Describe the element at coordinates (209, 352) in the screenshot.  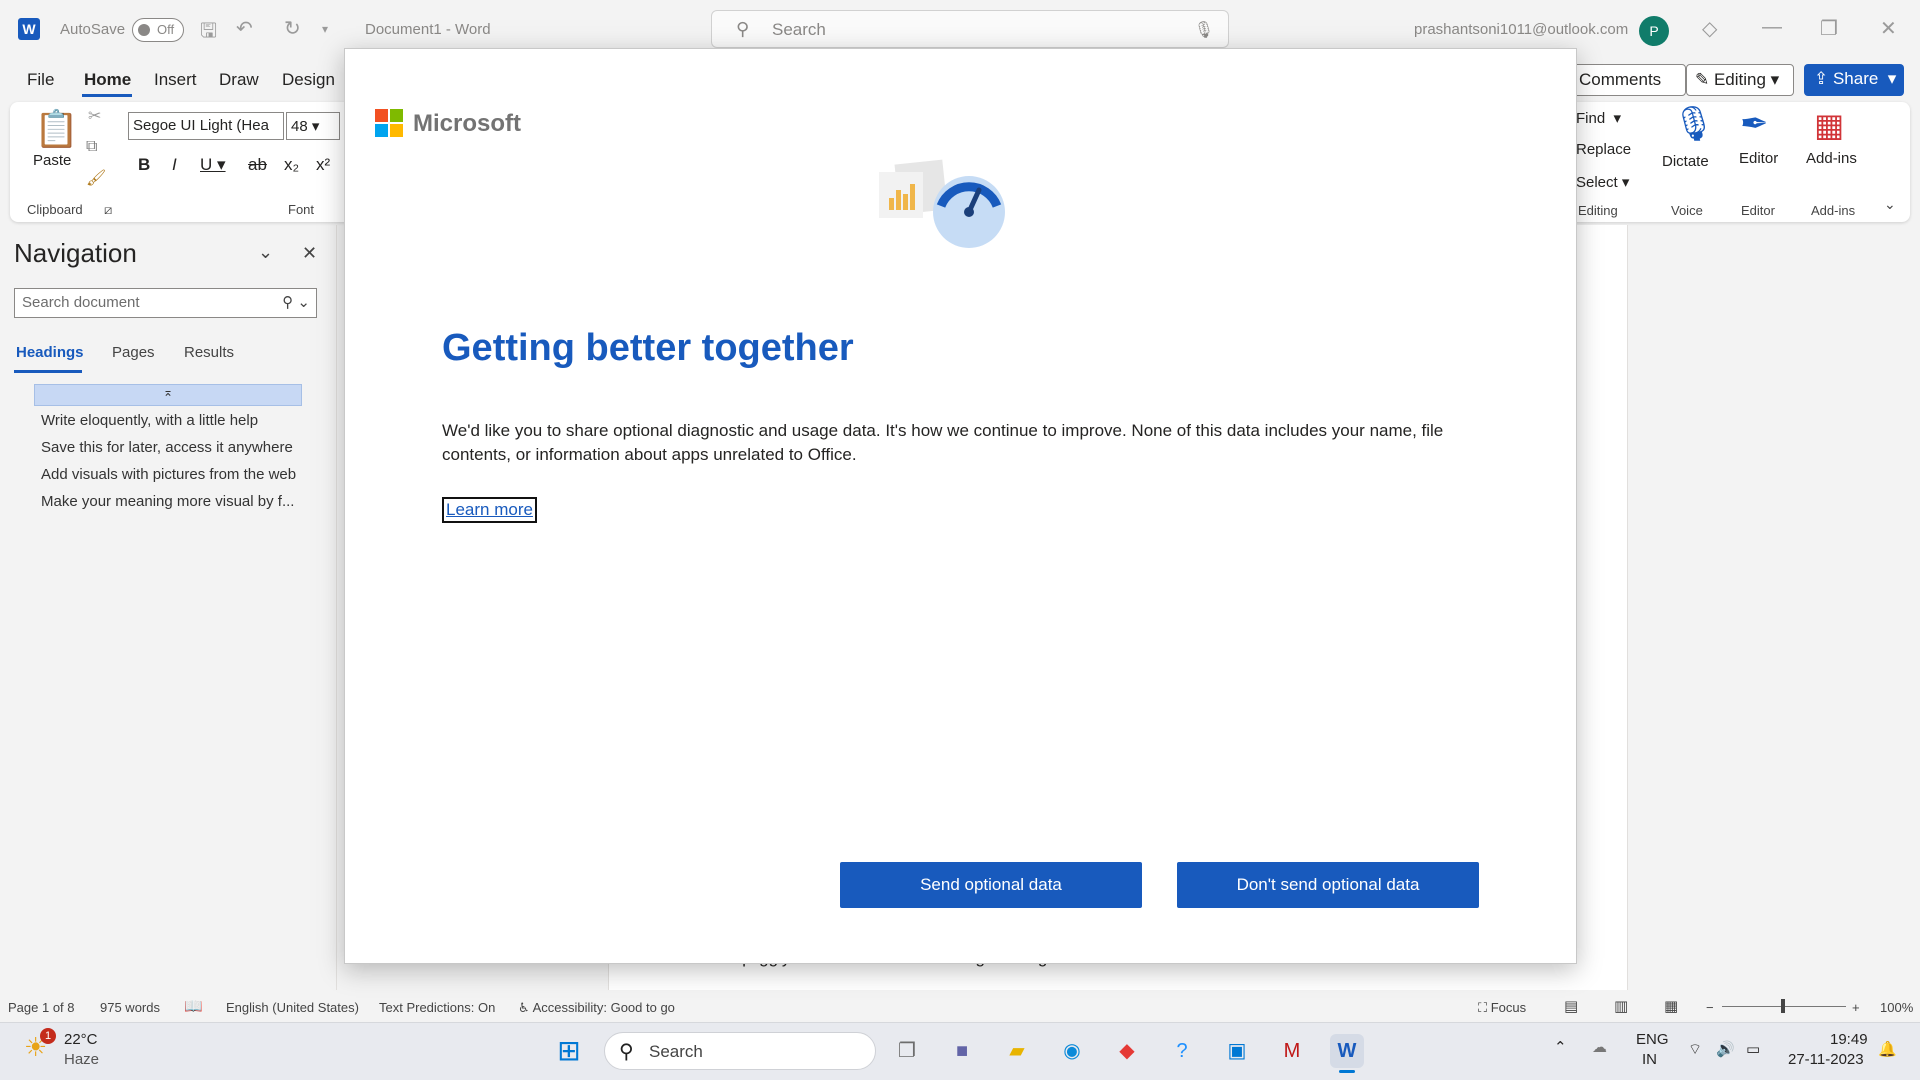
I see `nav-tab-results: Results` at that location.